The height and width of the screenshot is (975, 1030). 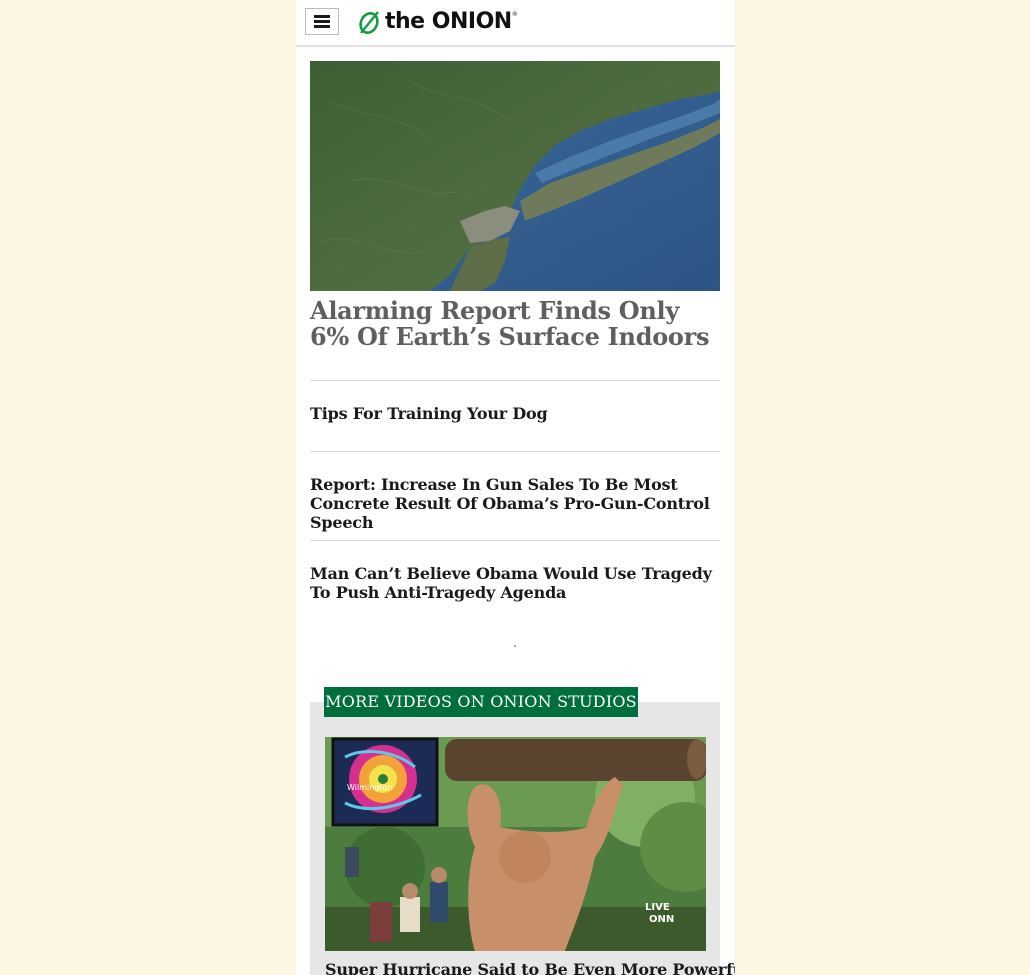 I want to click on logo-the: the, so click(x=405, y=21).